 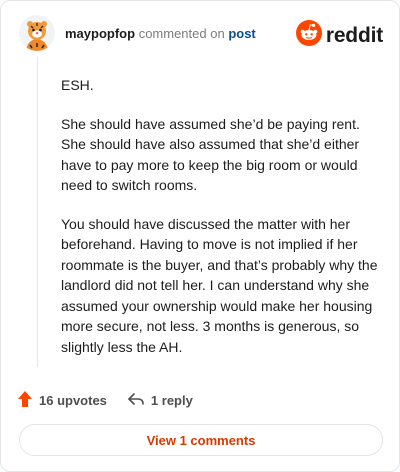 What do you see at coordinates (73, 400) in the screenshot?
I see `upvote-count: 16 upvotes` at bounding box center [73, 400].